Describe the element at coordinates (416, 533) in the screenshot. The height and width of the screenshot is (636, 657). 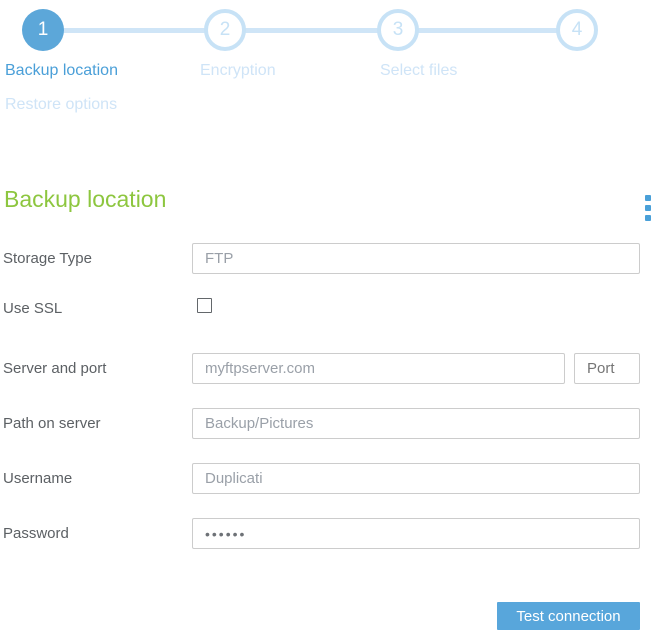
I see `password-field` at that location.